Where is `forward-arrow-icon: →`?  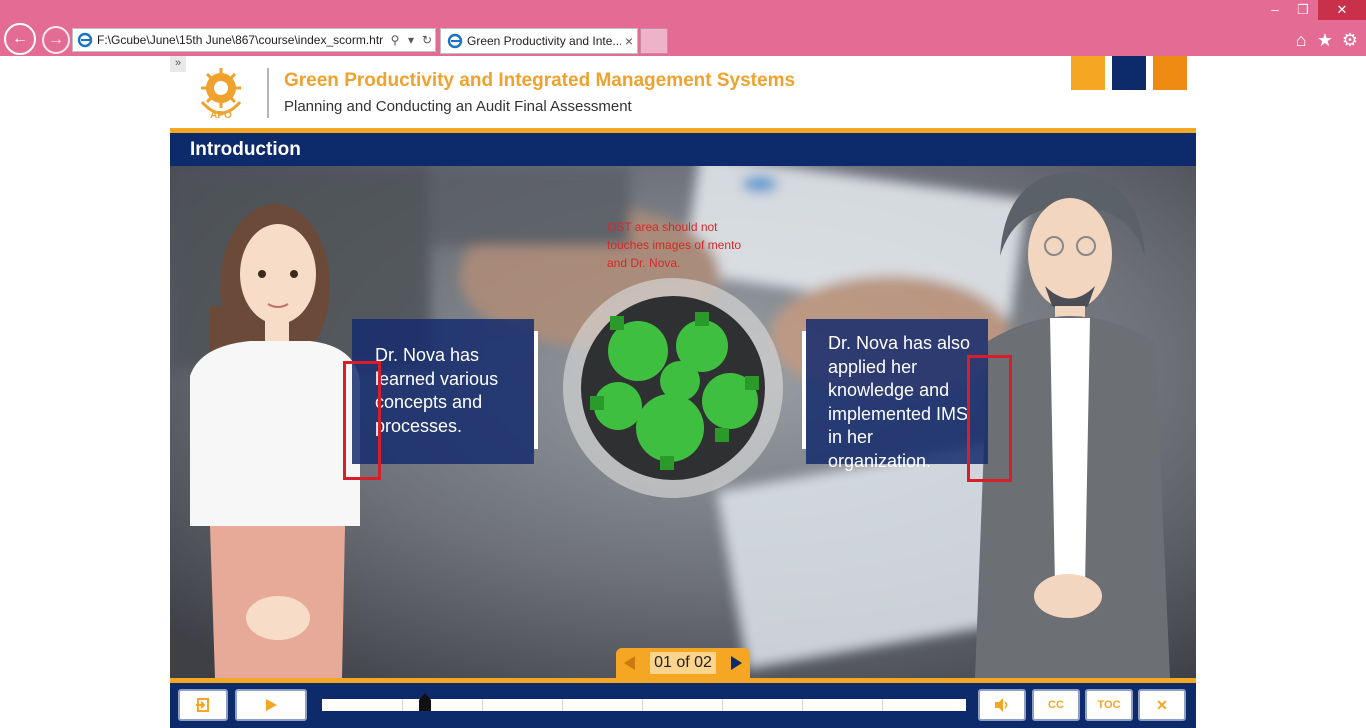
forward-arrow-icon: → is located at coordinates (56, 39).